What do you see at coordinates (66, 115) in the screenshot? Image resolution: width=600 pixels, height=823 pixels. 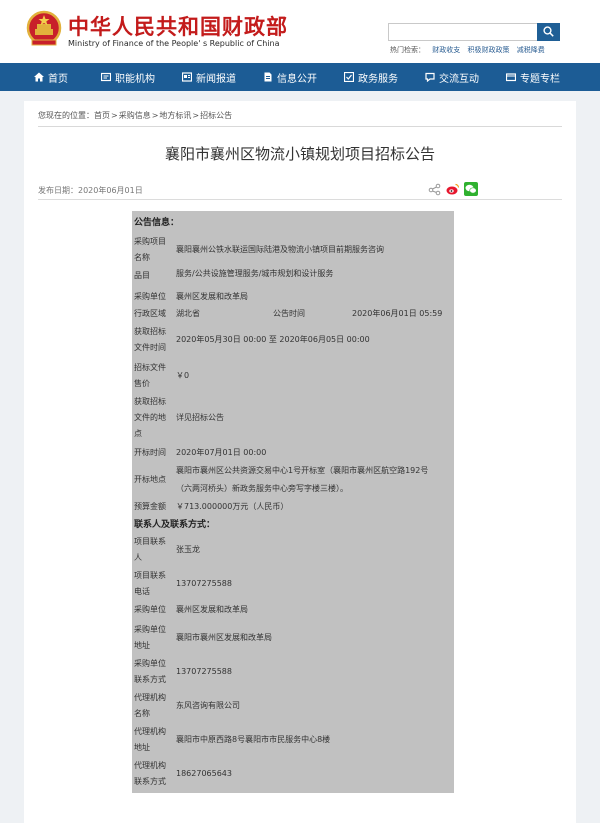 I see `breadcrumb-prefix: 您现在的位置：` at bounding box center [66, 115].